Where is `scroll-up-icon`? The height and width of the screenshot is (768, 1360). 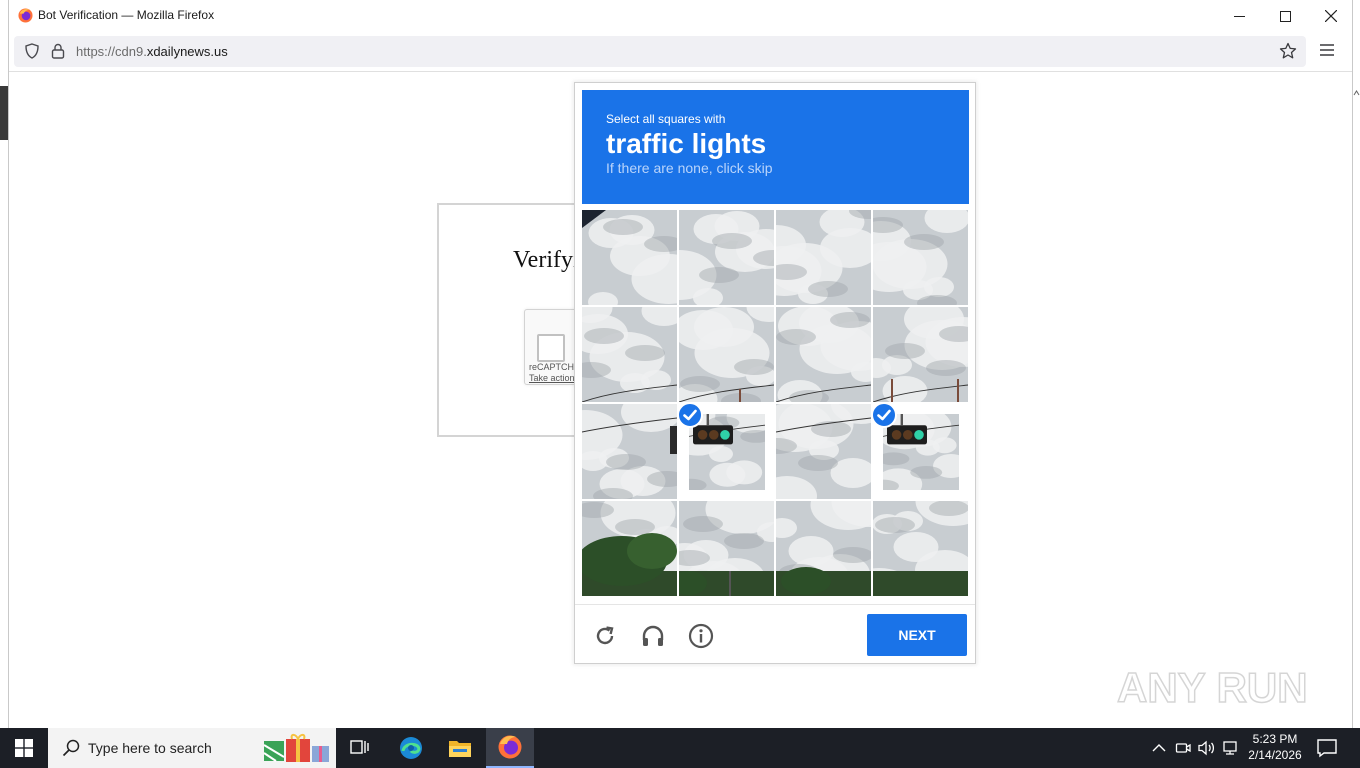 scroll-up-icon is located at coordinates (1356, 93).